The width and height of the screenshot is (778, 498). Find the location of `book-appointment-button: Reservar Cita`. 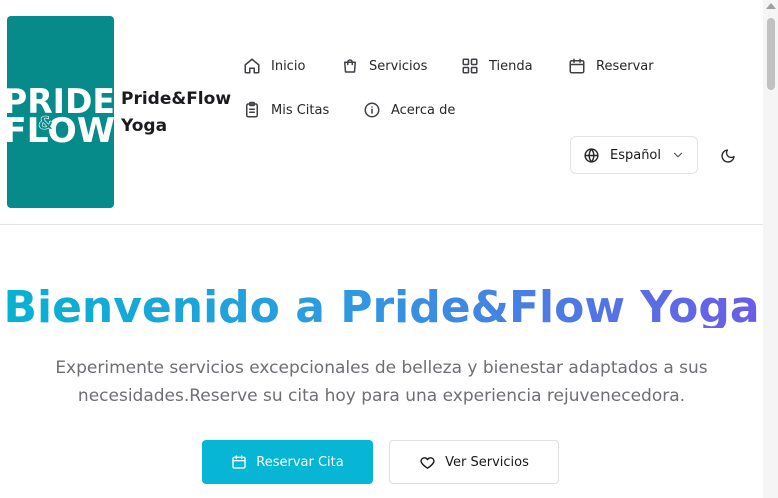

book-appointment-button: Reservar Cita is located at coordinates (287, 462).